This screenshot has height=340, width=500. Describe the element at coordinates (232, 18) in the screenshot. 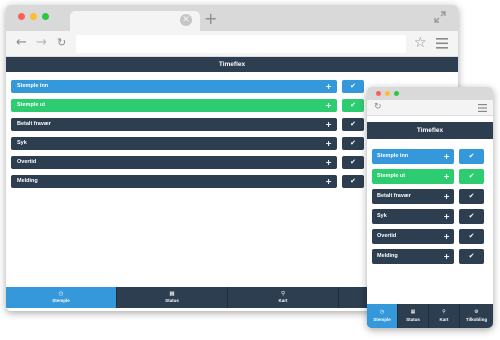

I see `tab-strip: ✕ +` at that location.